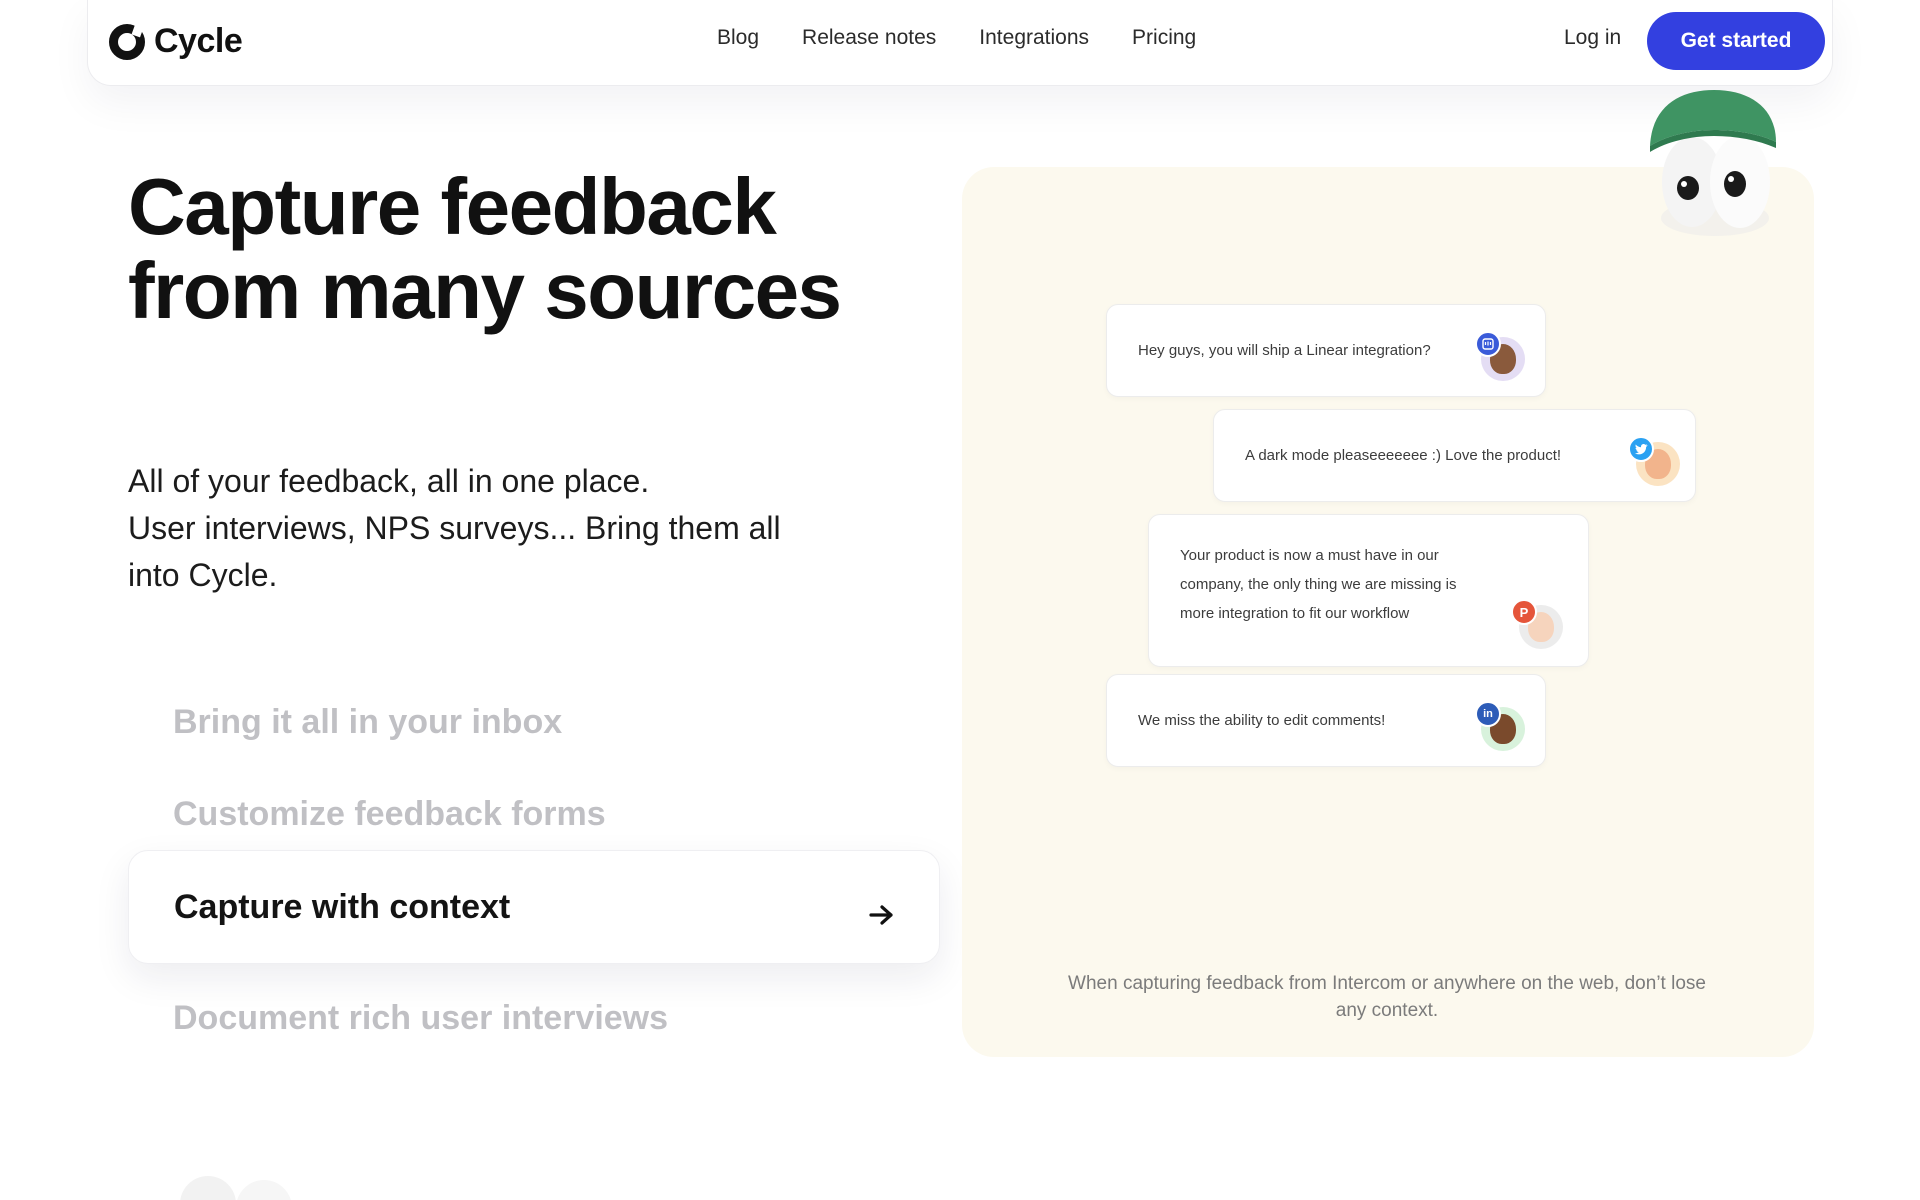 This screenshot has height=1200, width=1920. Describe the element at coordinates (1524, 612) in the screenshot. I see `producthunt-icon: P` at that location.